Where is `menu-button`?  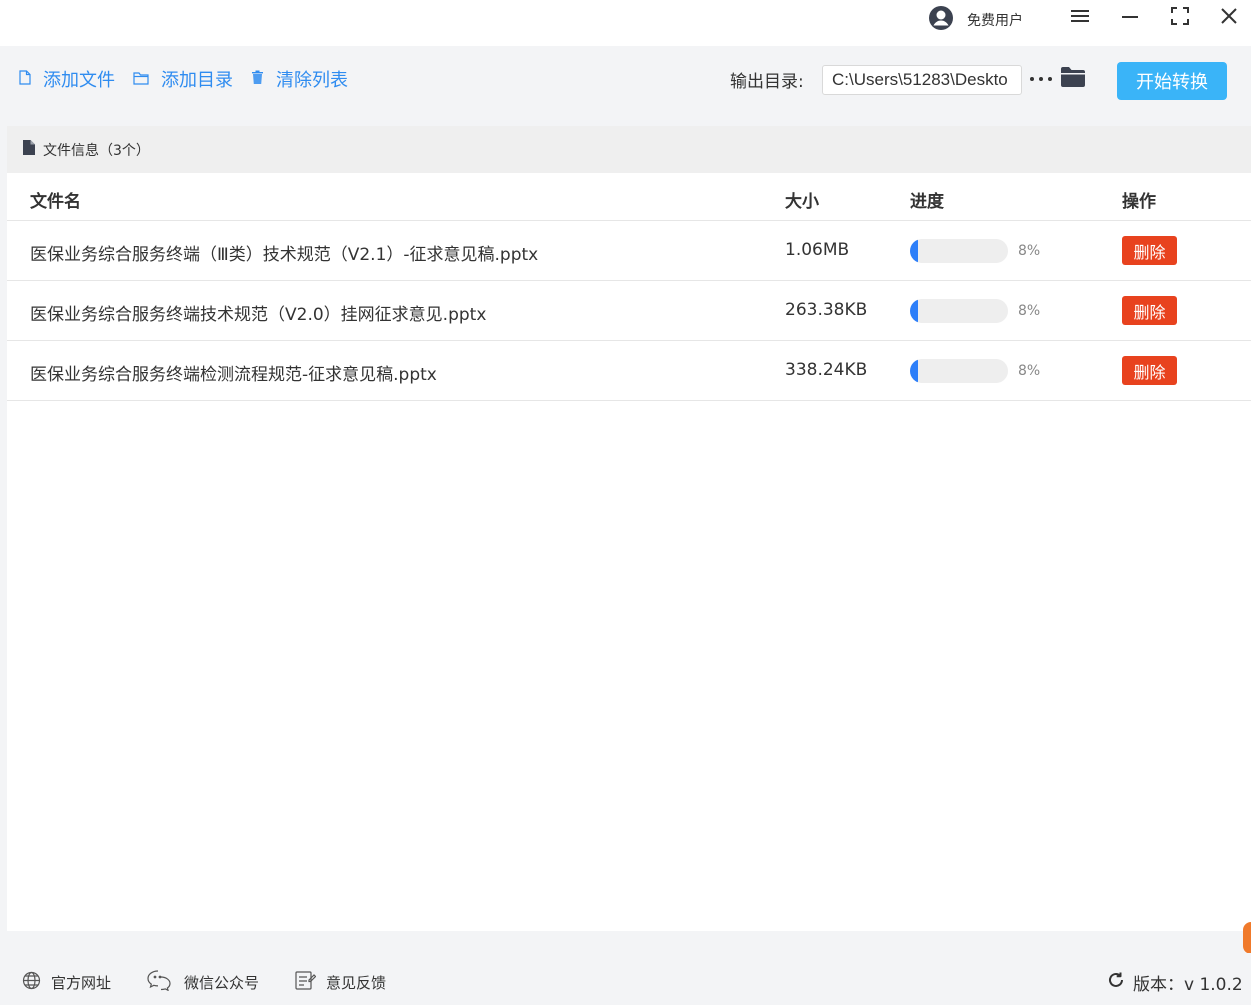
menu-button is located at coordinates (1080, 18).